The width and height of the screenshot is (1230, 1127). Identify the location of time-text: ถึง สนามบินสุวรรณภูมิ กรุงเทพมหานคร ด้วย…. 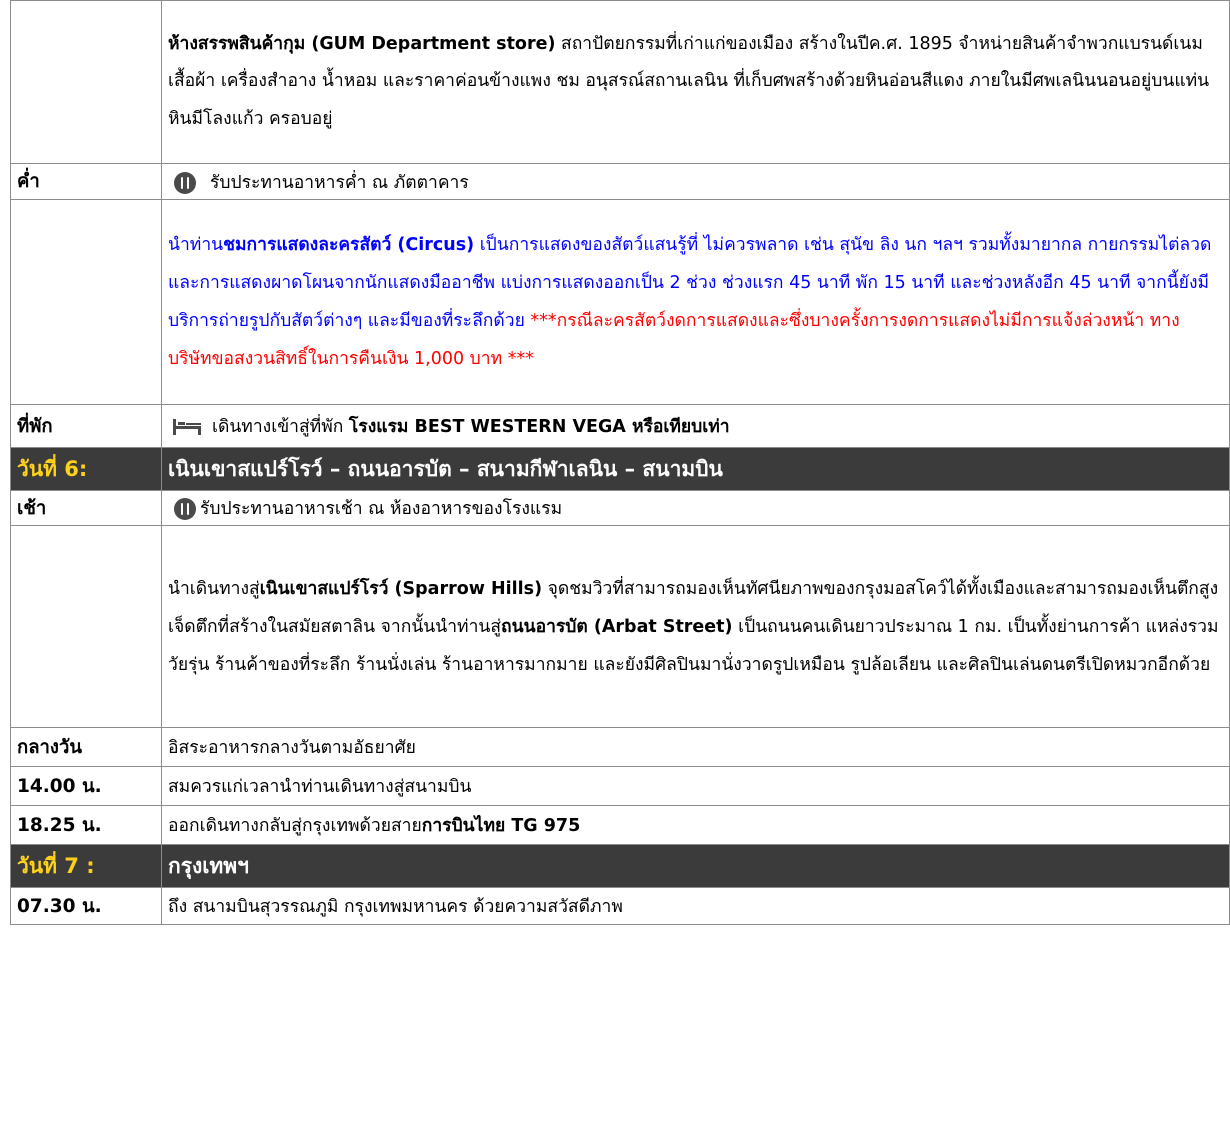
(695, 906).